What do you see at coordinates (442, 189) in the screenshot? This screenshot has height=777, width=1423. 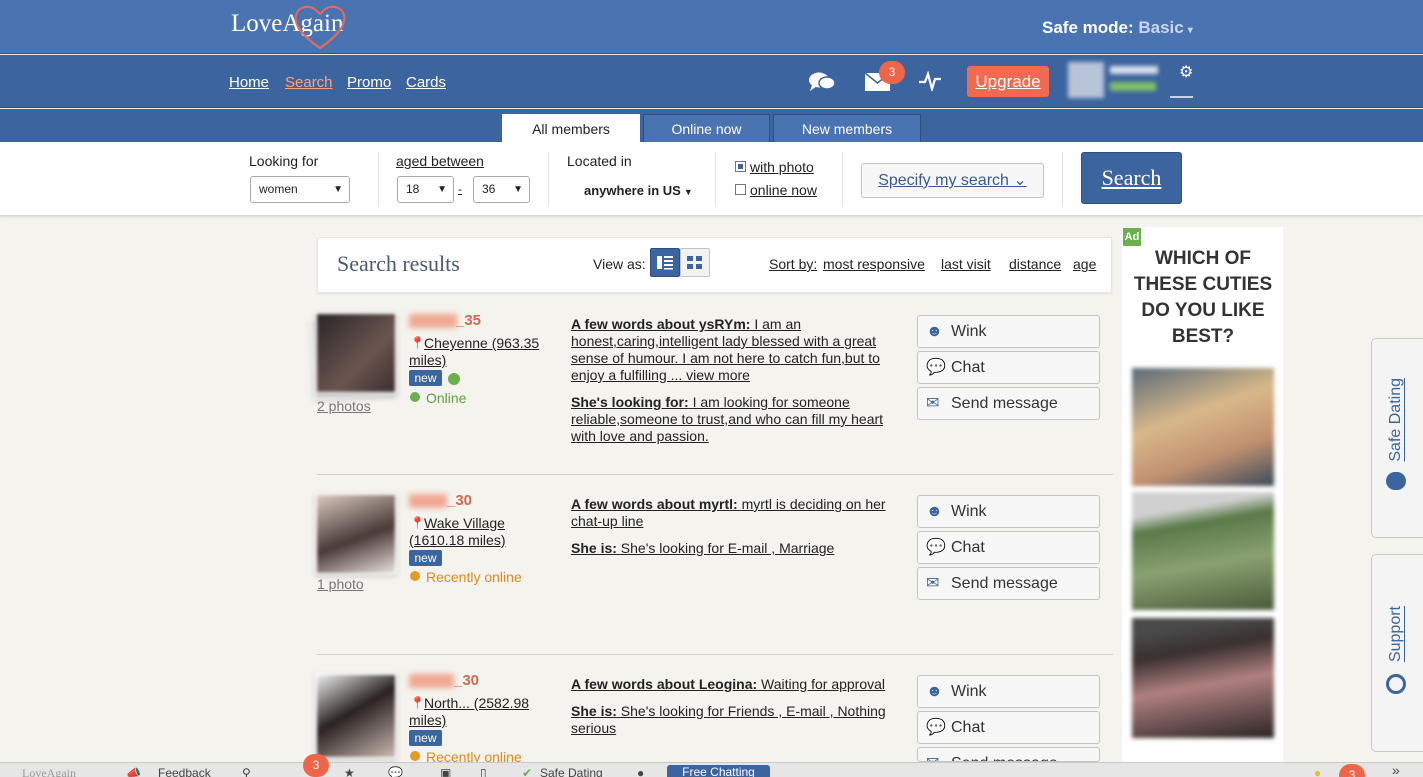 I see `dropdown-arrow-icon: ▼` at bounding box center [442, 189].